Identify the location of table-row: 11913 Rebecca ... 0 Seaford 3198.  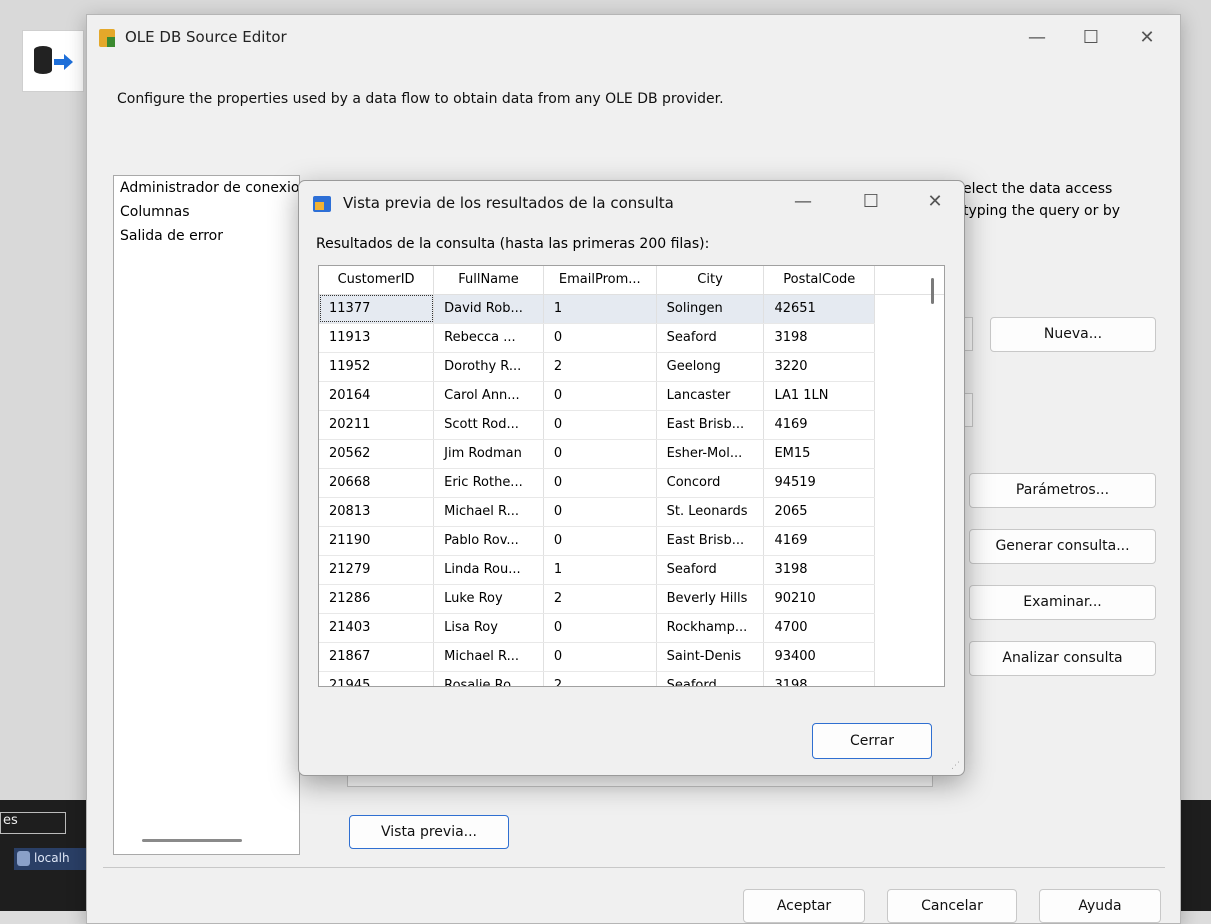
(631, 338).